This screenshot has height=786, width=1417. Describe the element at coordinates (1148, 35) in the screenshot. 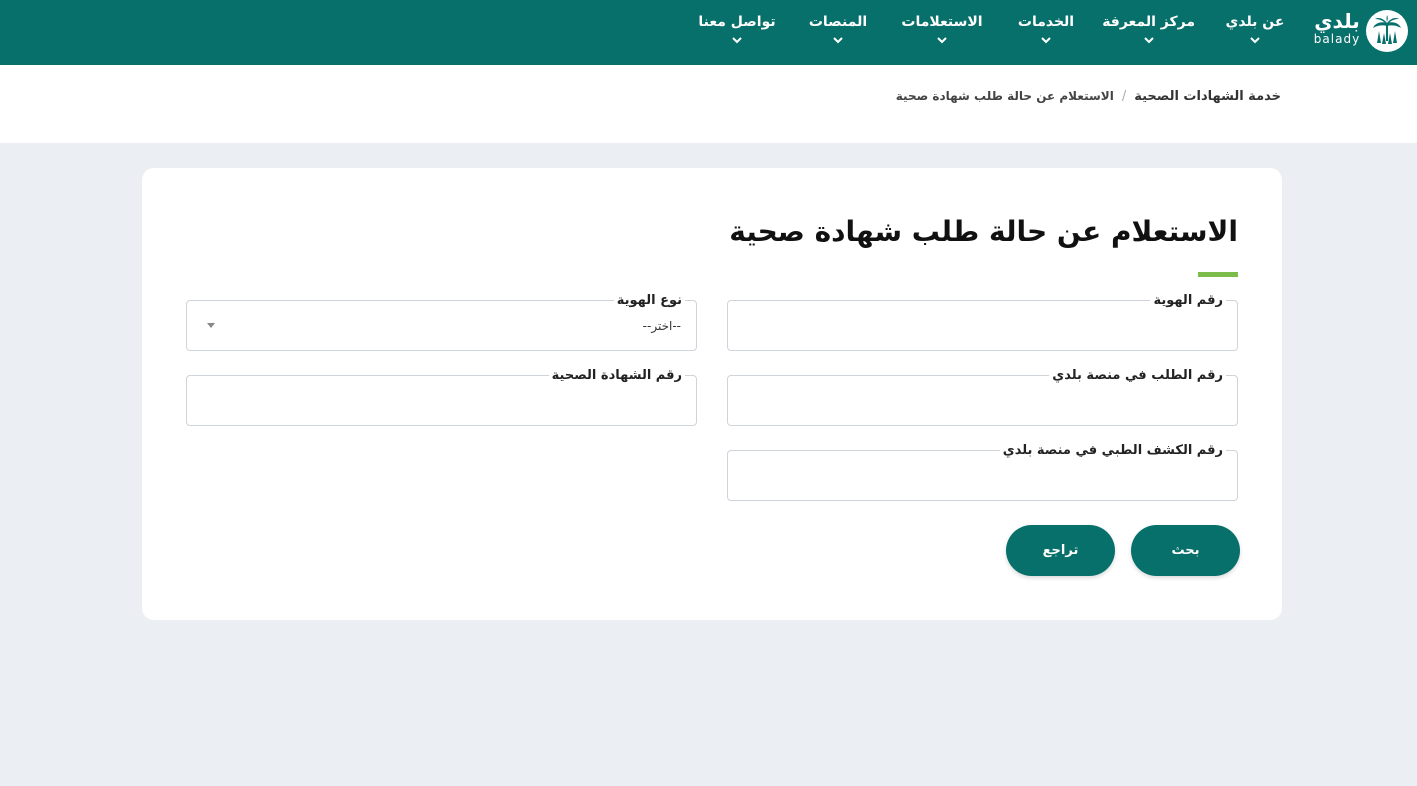

I see `nav-item-knowledge-center: مركز المعرفة` at that location.